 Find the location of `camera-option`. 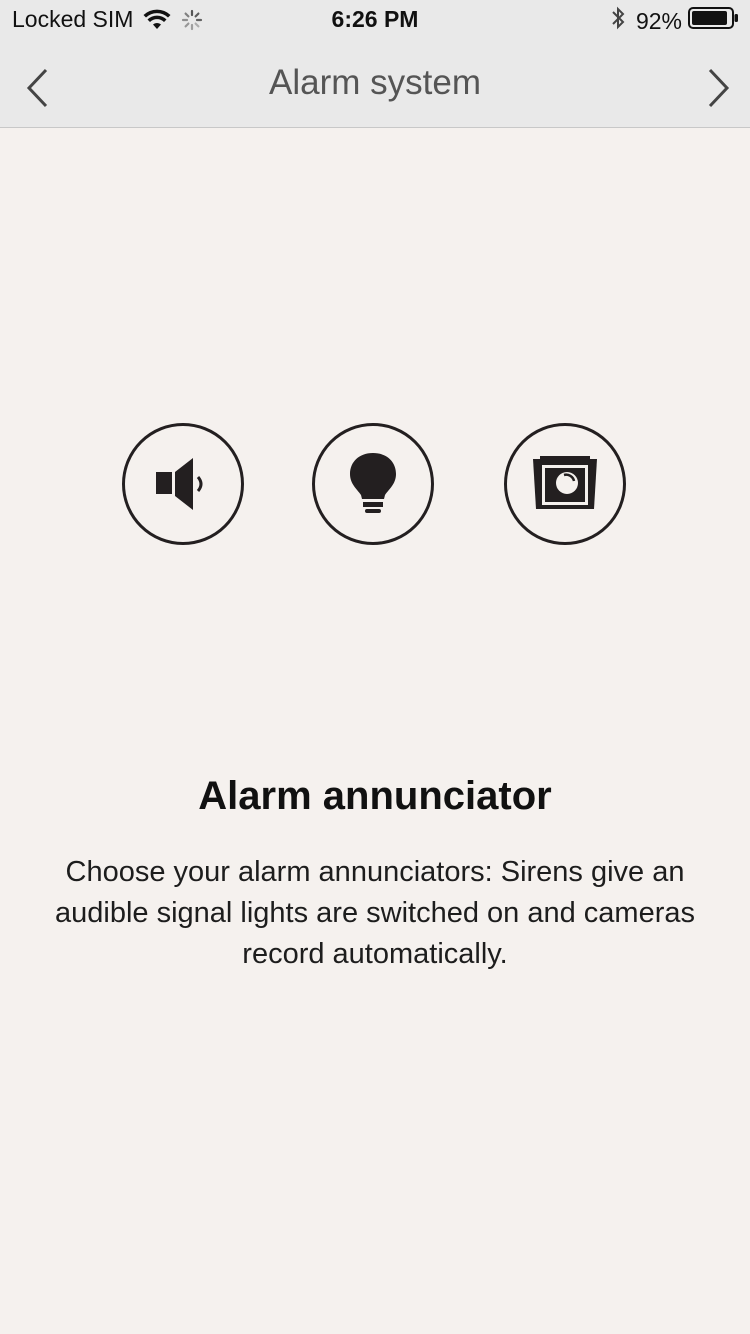

camera-option is located at coordinates (565, 484).